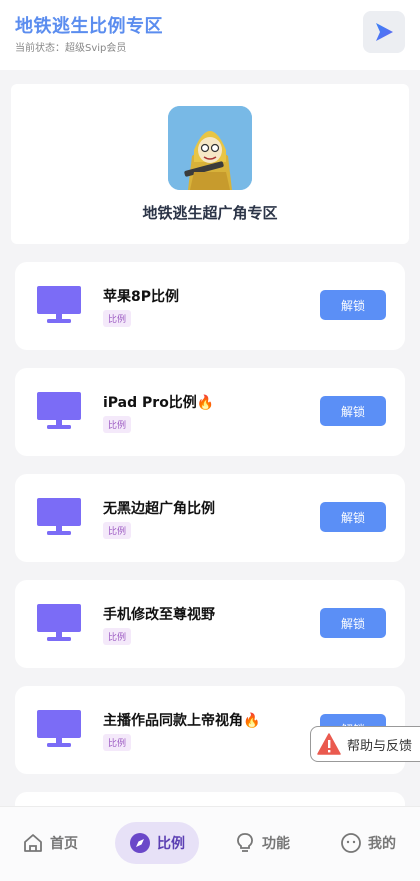  I want to click on tab-features: 功能, so click(262, 843).